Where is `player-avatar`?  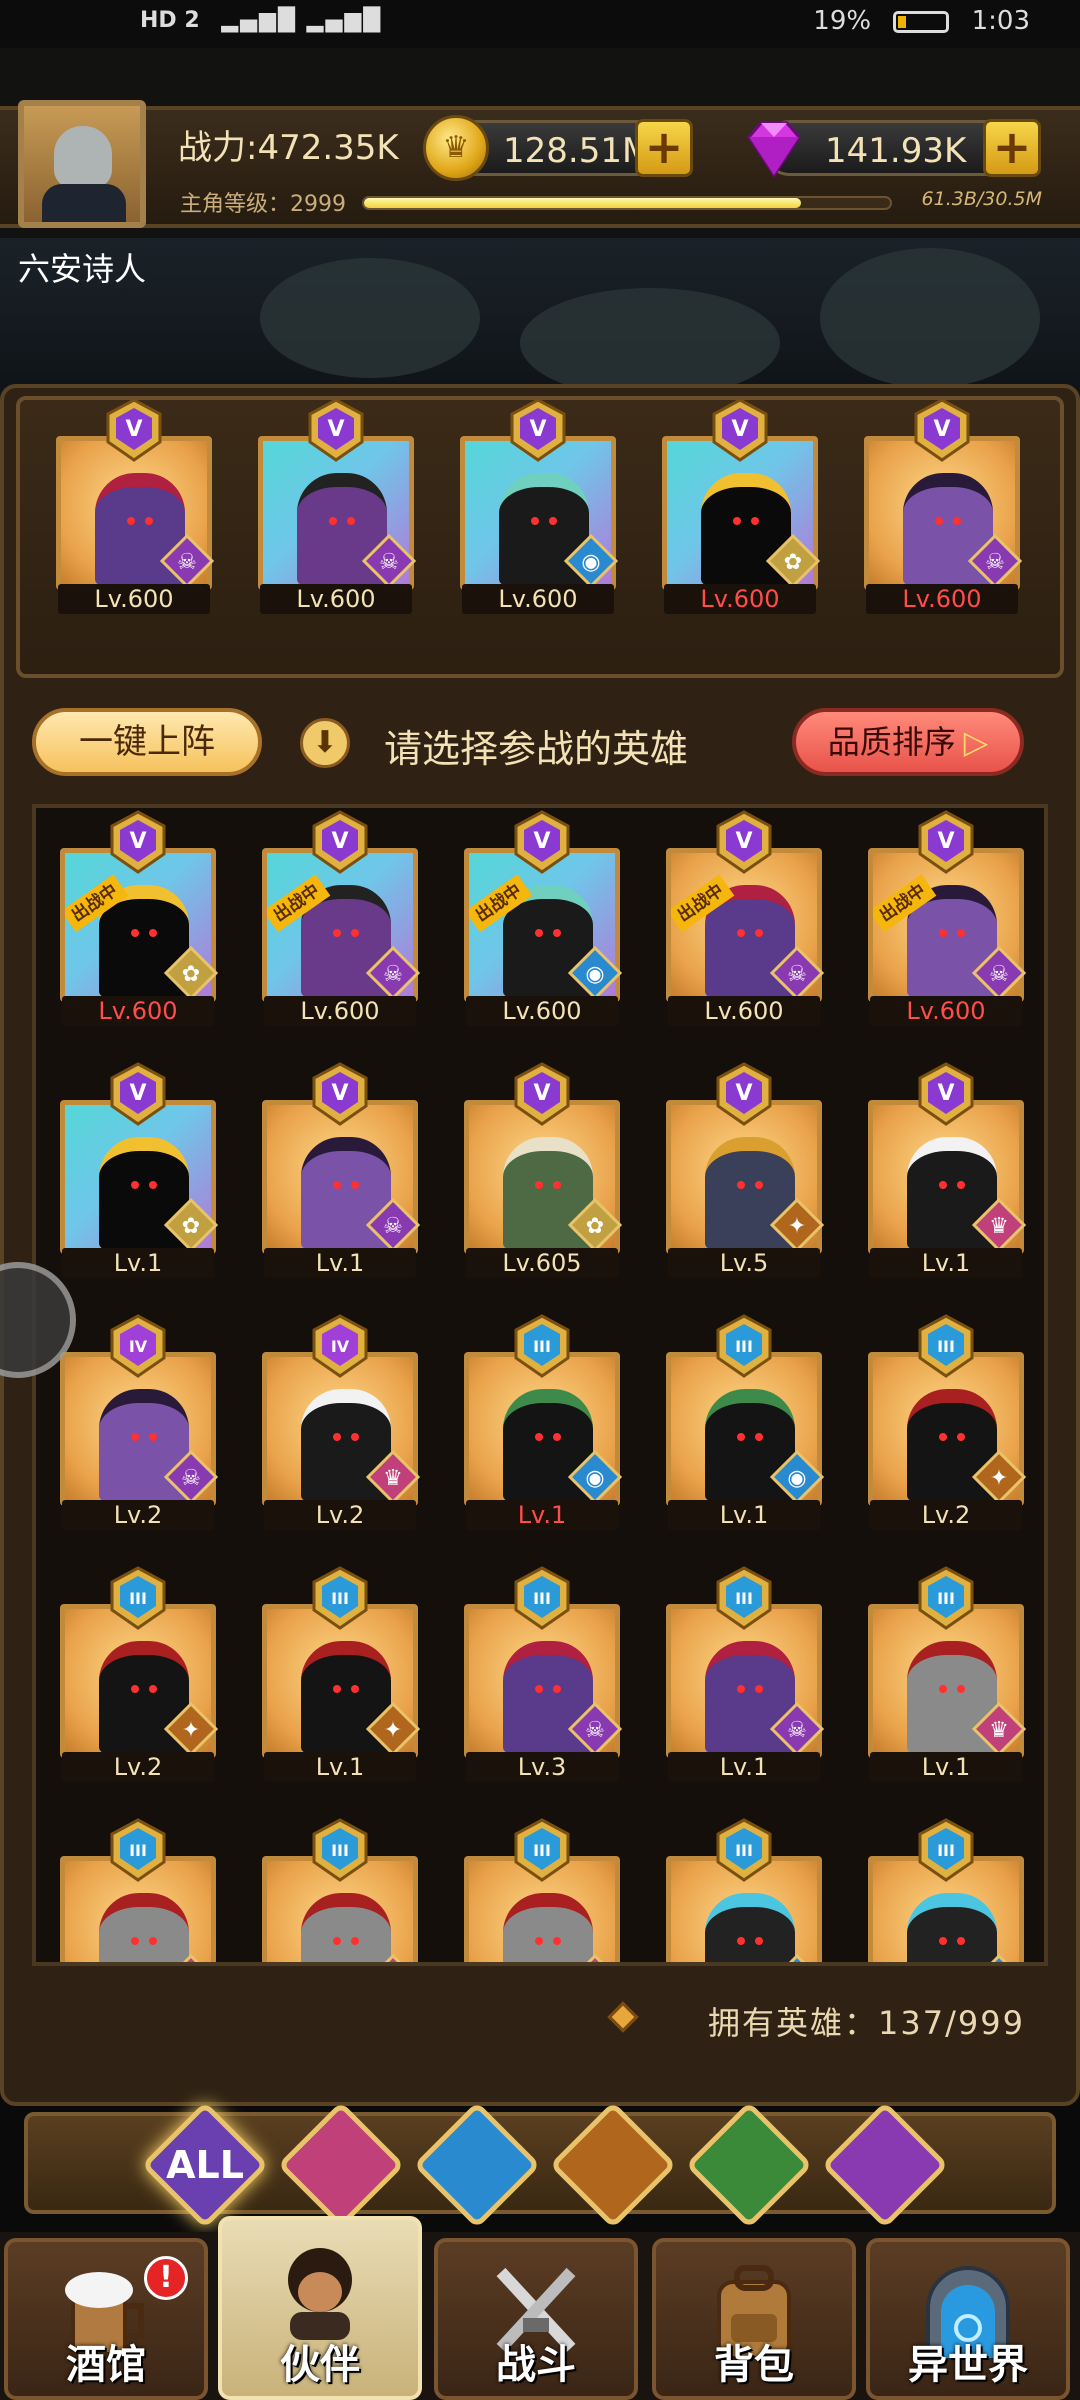 player-avatar is located at coordinates (82, 164).